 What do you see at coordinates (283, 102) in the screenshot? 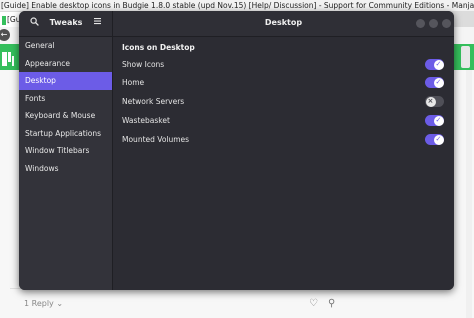
I see `setting-row-network-servers: Network Servers ×` at bounding box center [283, 102].